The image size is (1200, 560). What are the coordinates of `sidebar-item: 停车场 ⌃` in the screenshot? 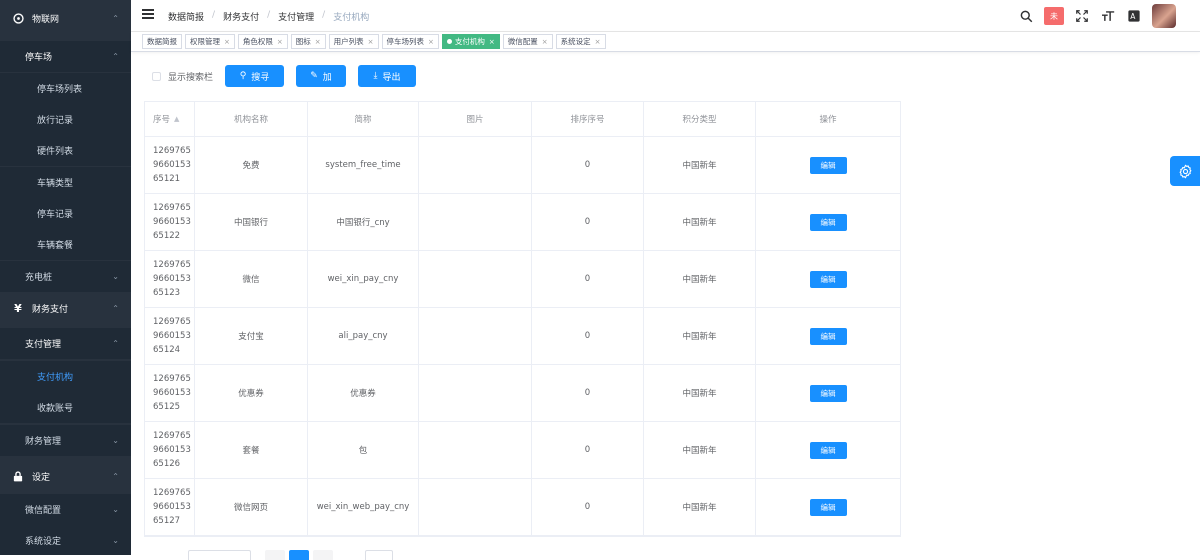 It's located at (65, 56).